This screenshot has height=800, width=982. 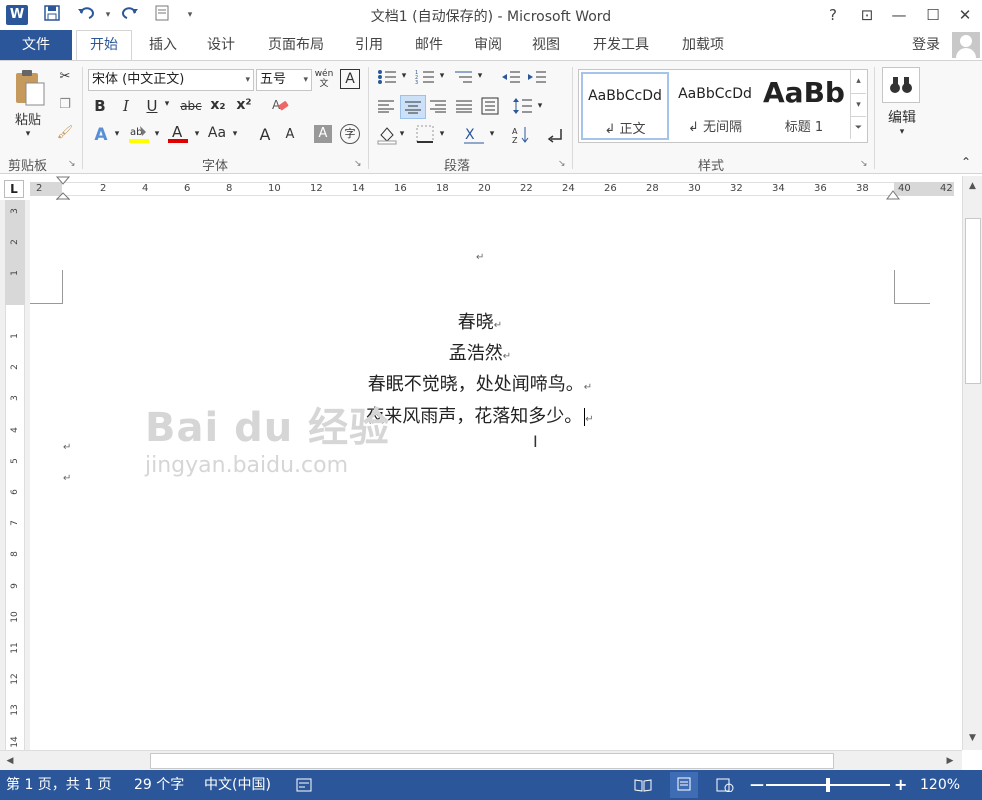 I want to click on tab-design: 设计, so click(x=221, y=45).